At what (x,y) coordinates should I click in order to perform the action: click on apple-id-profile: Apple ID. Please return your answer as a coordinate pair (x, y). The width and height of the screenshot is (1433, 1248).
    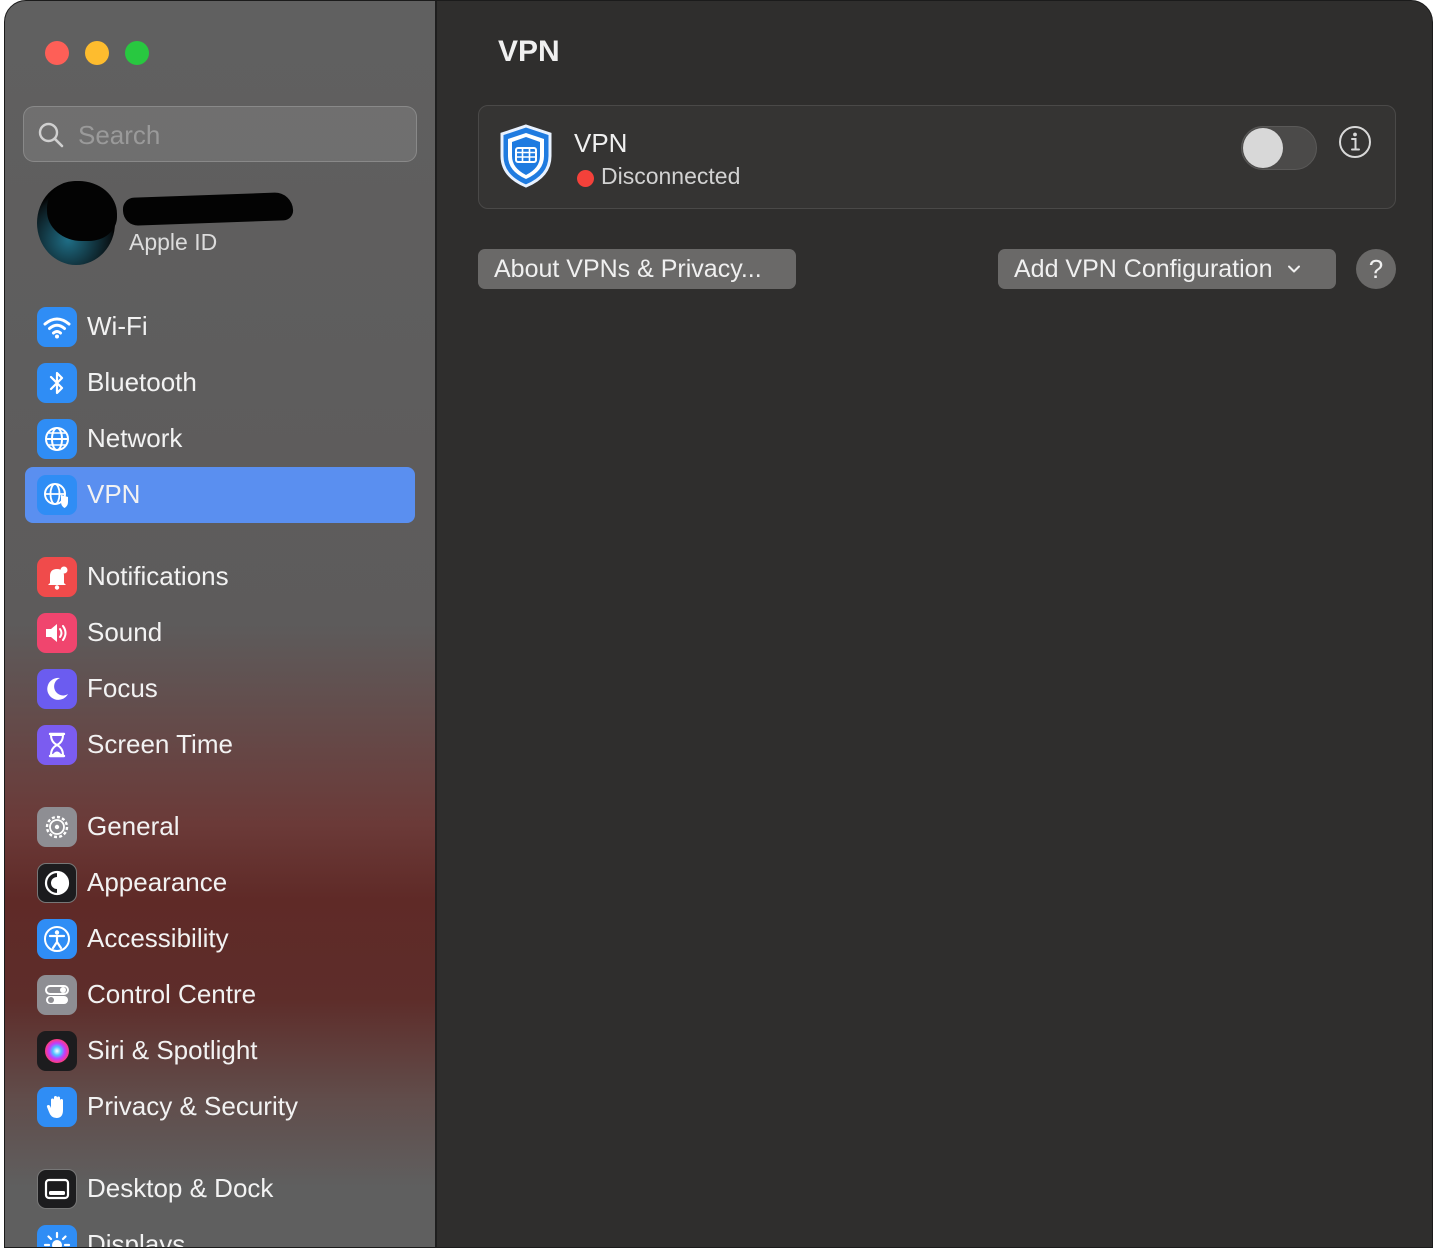
    Looking at the image, I should click on (225, 226).